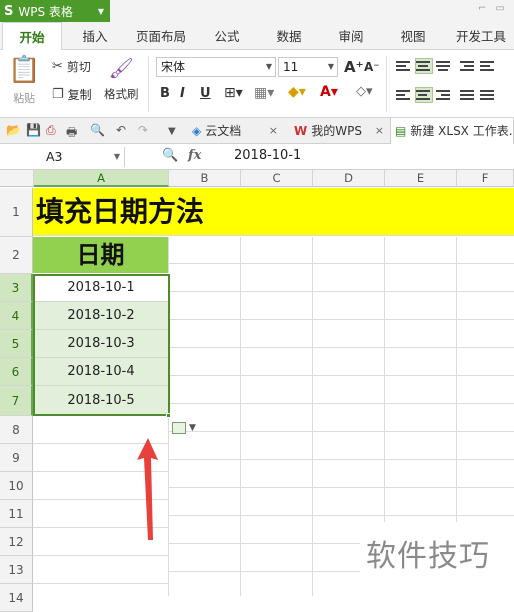 The width and height of the screenshot is (514, 612). What do you see at coordinates (364, 91) in the screenshot?
I see `clear-format-icon: ◇▾` at bounding box center [364, 91].